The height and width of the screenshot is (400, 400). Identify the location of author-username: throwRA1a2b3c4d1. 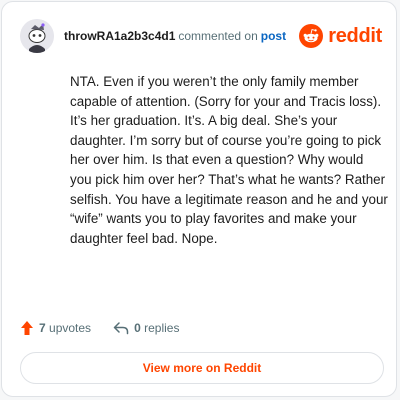
(119, 36).